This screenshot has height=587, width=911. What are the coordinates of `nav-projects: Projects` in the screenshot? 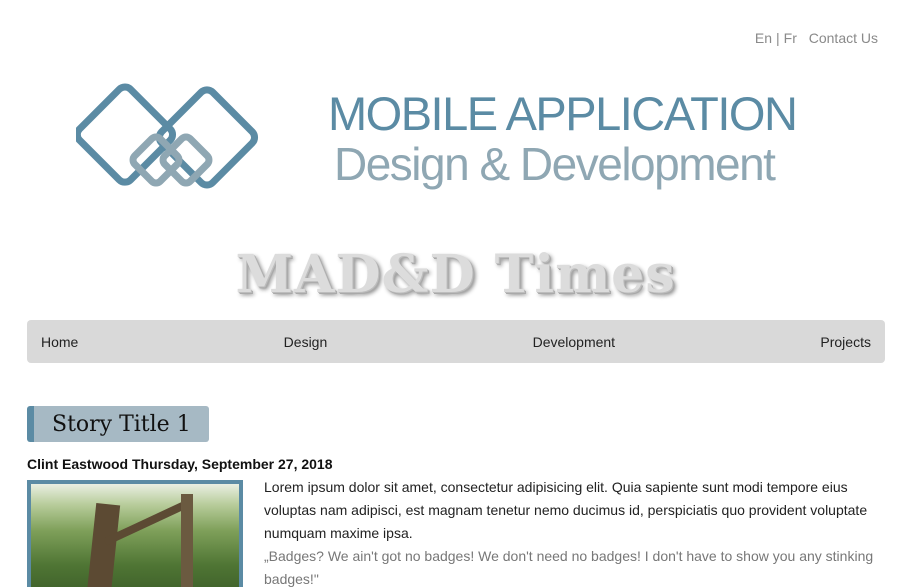 It's located at (845, 342).